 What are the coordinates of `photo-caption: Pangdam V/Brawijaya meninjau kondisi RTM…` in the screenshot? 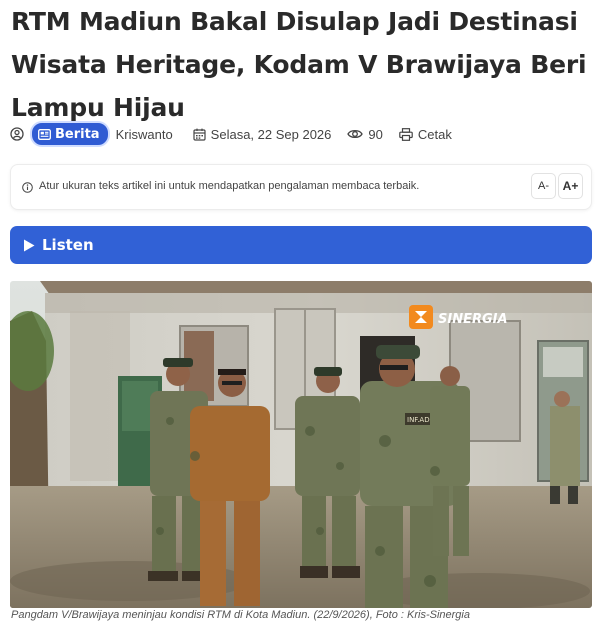 It's located at (240, 615).